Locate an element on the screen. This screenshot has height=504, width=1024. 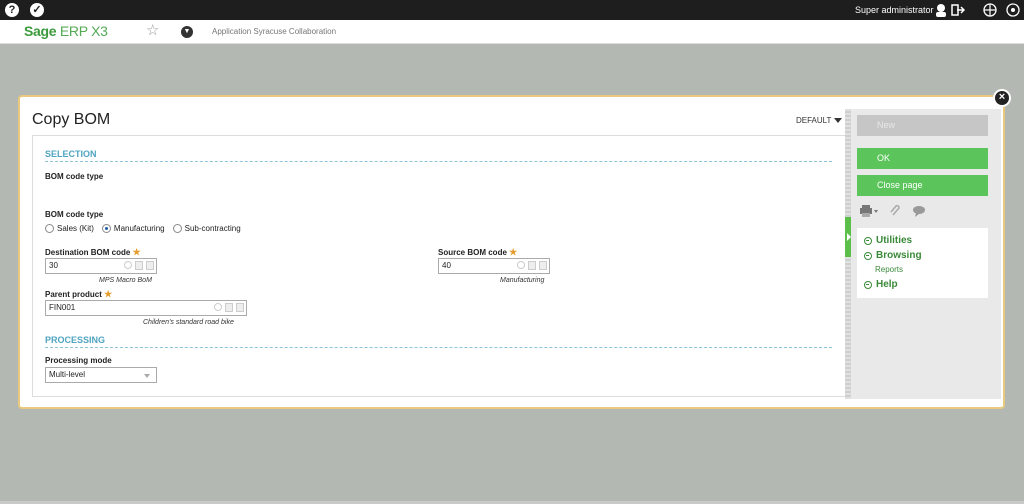
parent-product-input: FIN001 is located at coordinates (146, 308).